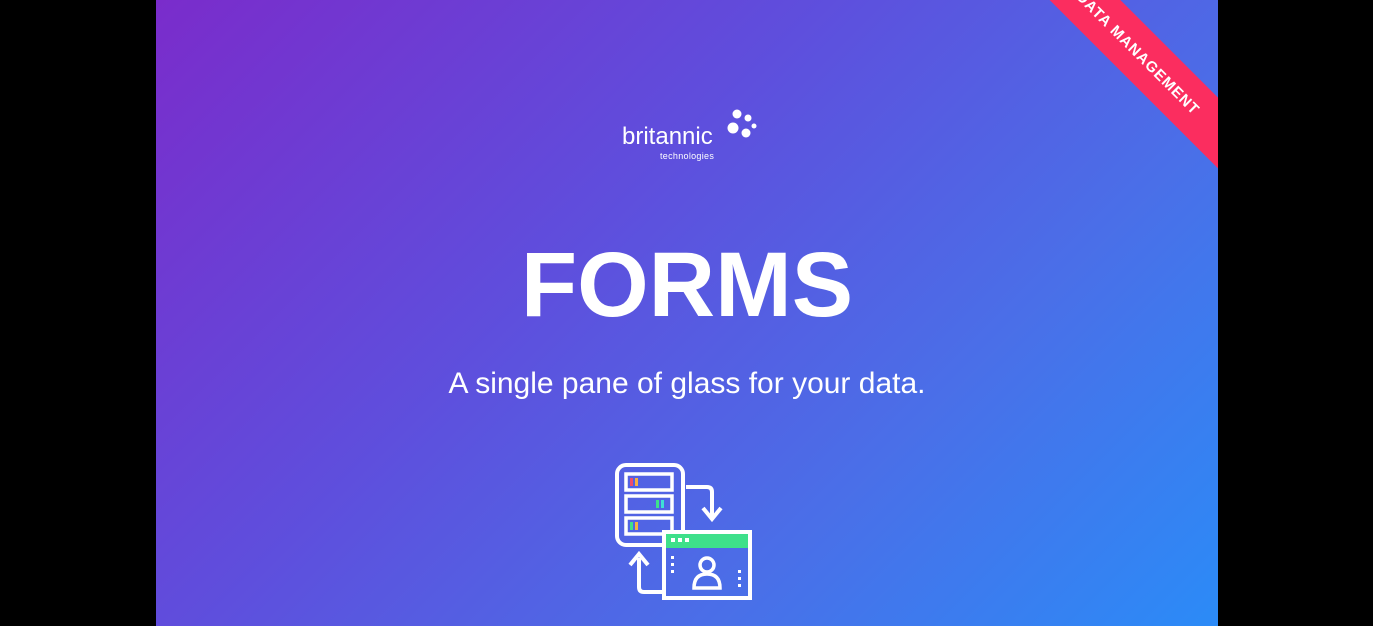  What do you see at coordinates (687, 383) in the screenshot?
I see `page-subtitle: A single pane of glass for your data.` at bounding box center [687, 383].